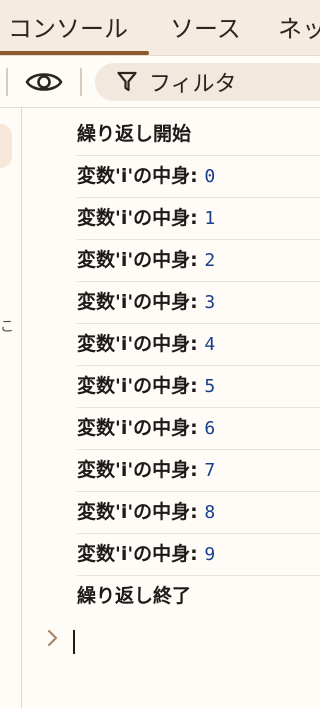 The height and width of the screenshot is (708, 320). Describe the element at coordinates (210, 470) in the screenshot. I see `message-value: 7` at that location.